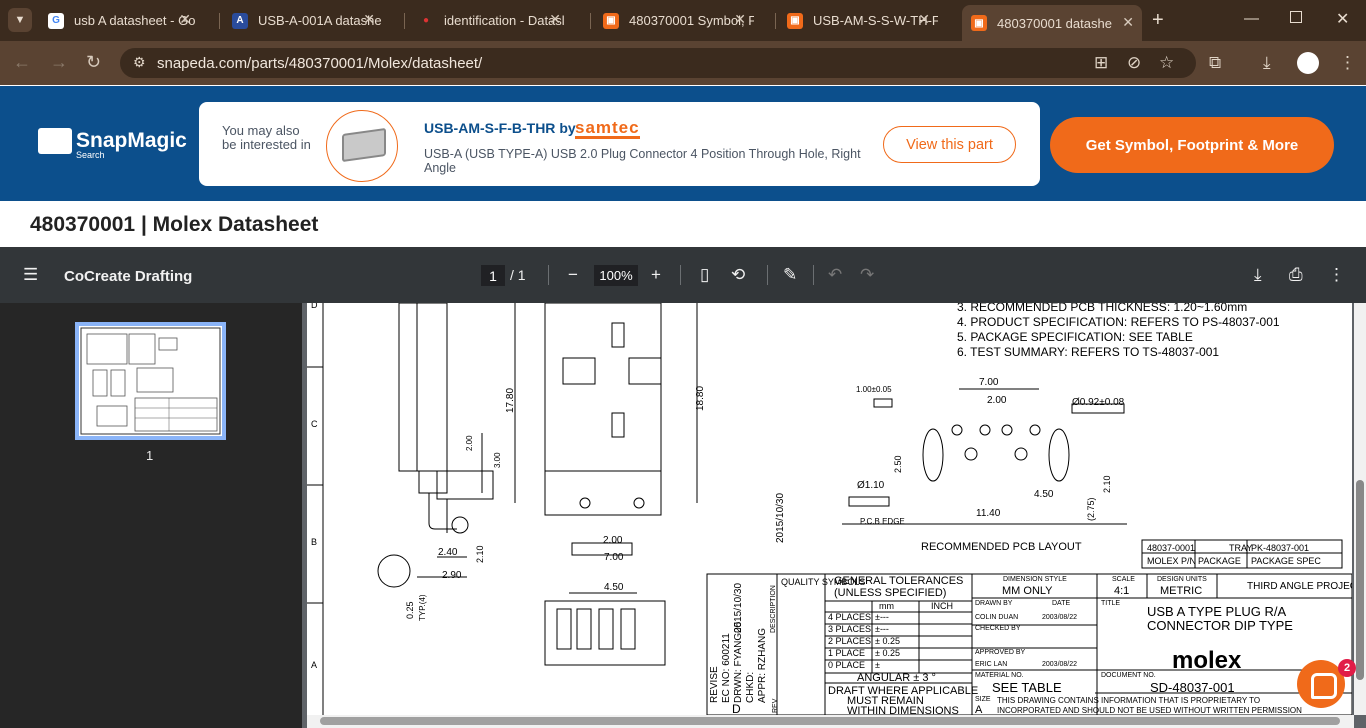 This screenshot has width=1366, height=728. I want to click on draft-note-3: WITHIN DIMENSIONS, so click(903, 710).